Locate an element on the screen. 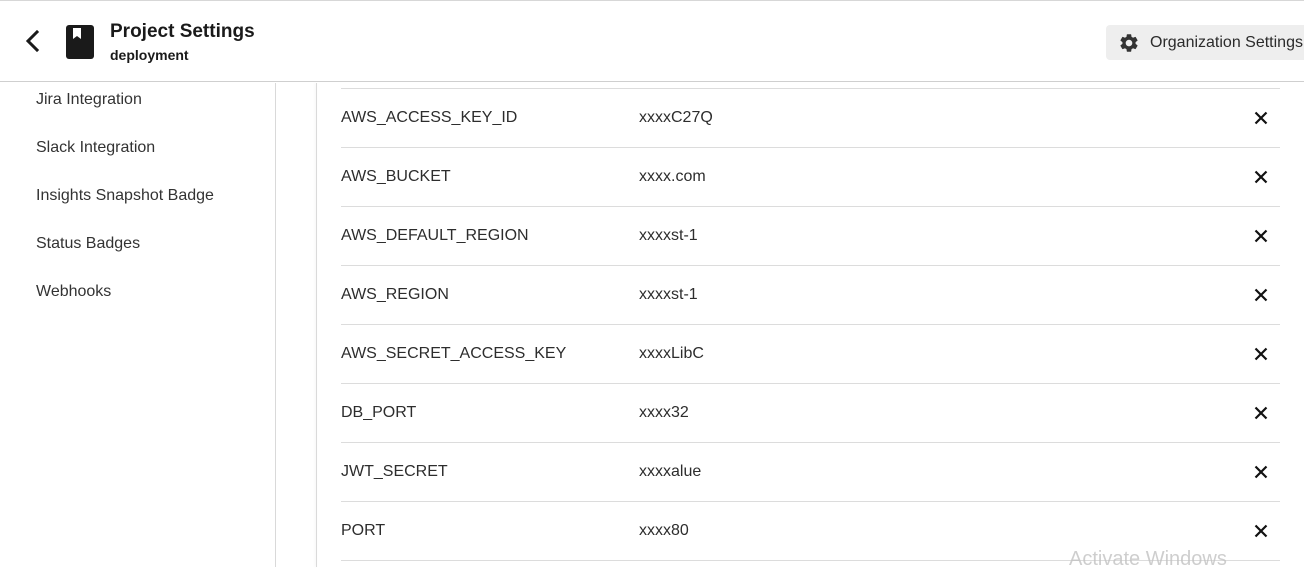 The height and width of the screenshot is (571, 1304). env-var-value: xxxxLibC is located at coordinates (671, 353).